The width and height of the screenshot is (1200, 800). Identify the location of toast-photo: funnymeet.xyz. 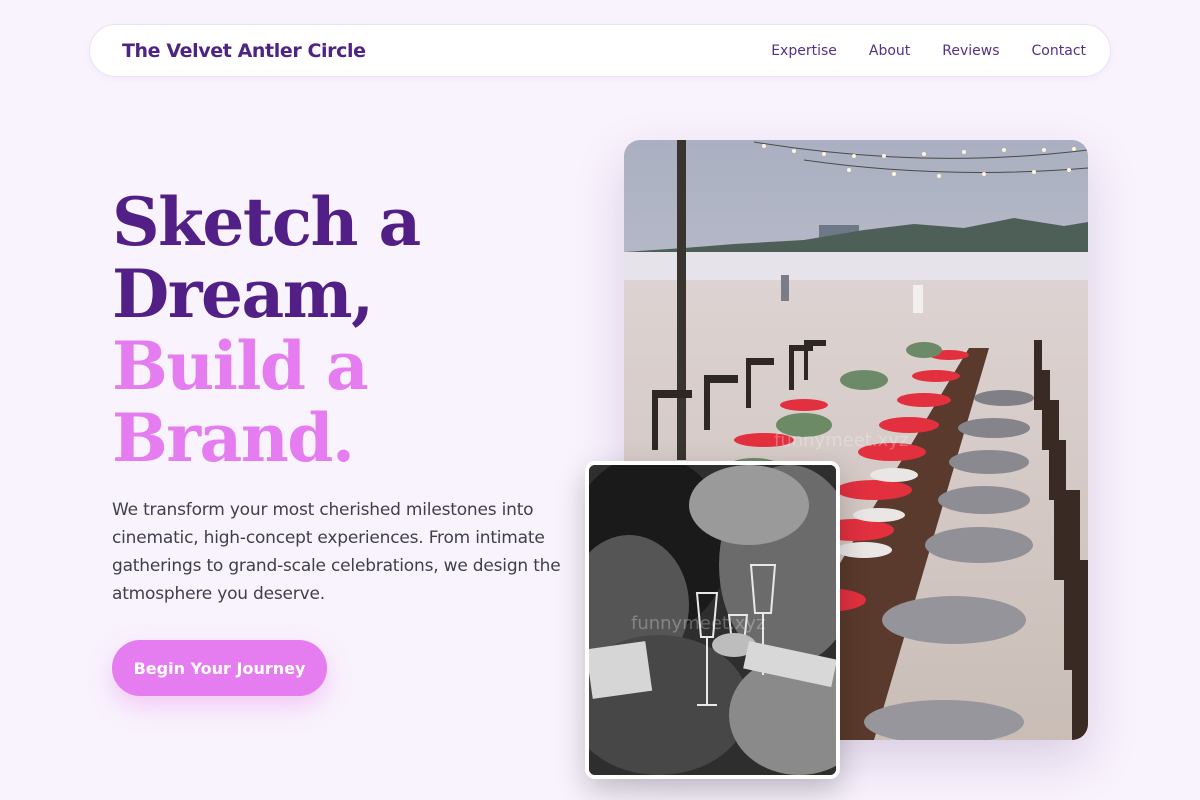
(712, 620).